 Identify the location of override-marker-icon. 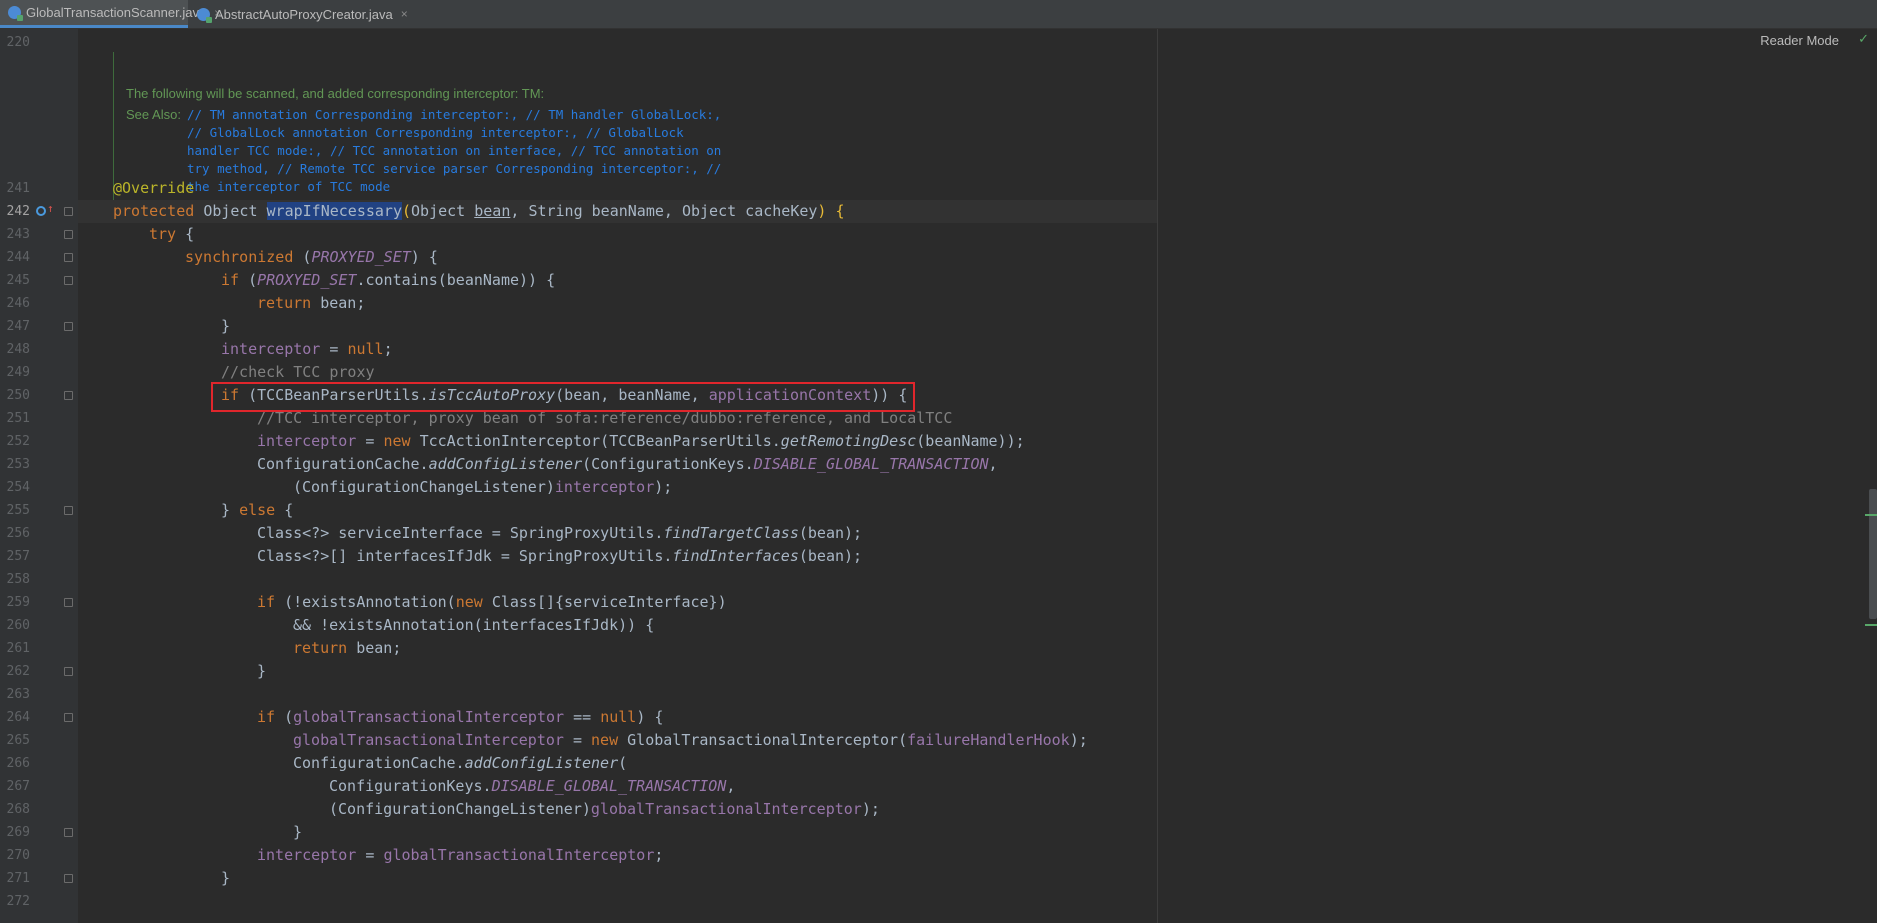
(41, 211).